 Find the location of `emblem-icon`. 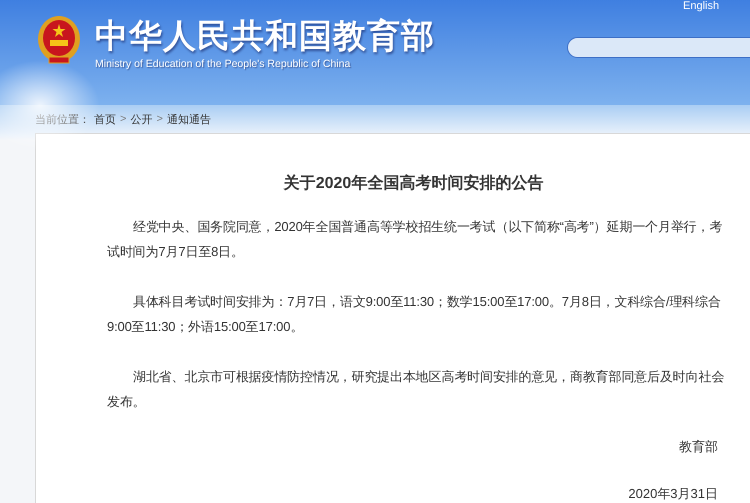

emblem-icon is located at coordinates (59, 40).